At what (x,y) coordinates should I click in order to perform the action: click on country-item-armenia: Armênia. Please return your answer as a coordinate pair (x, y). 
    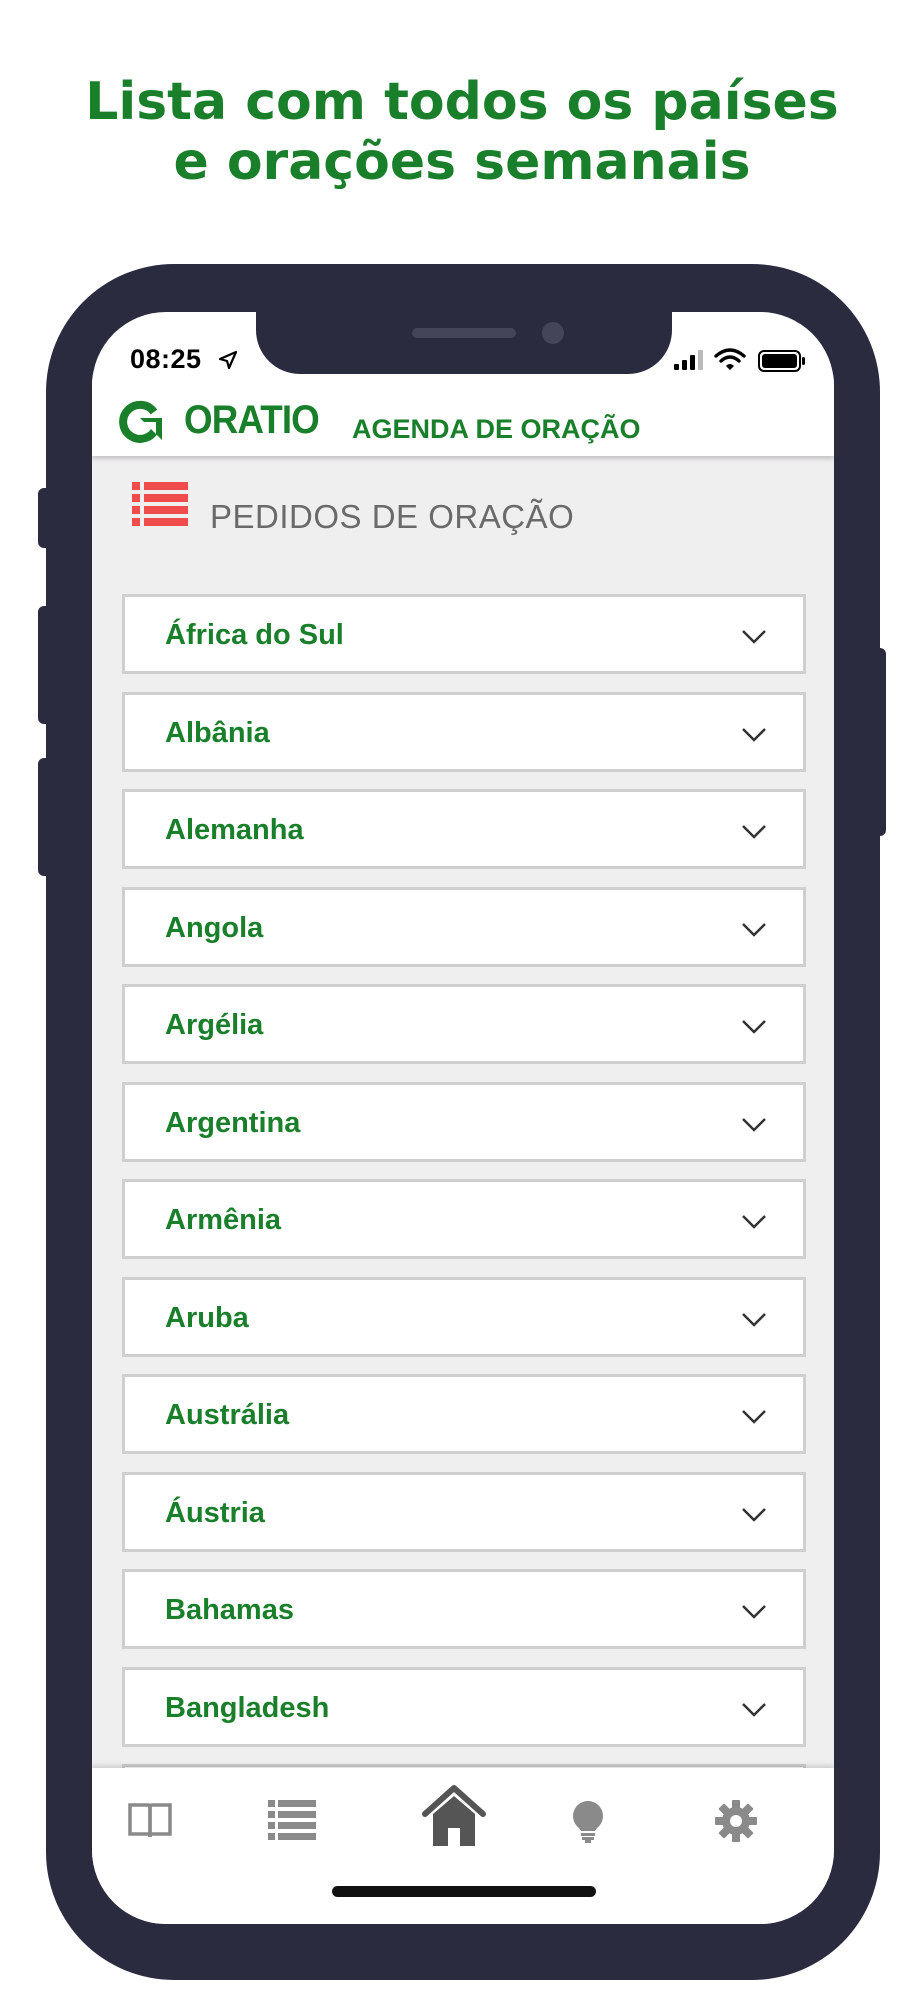
    Looking at the image, I should click on (464, 1219).